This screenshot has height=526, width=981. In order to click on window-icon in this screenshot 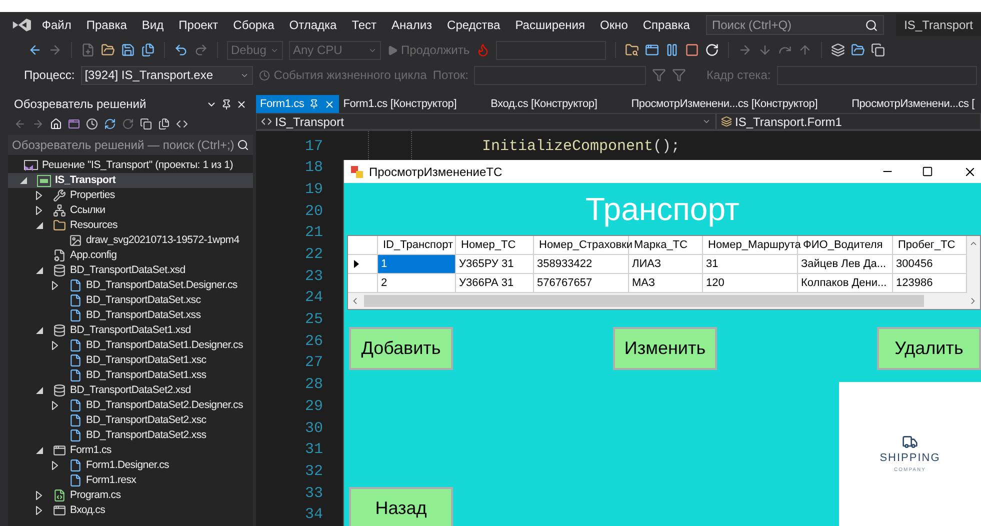, I will do `click(651, 50)`.